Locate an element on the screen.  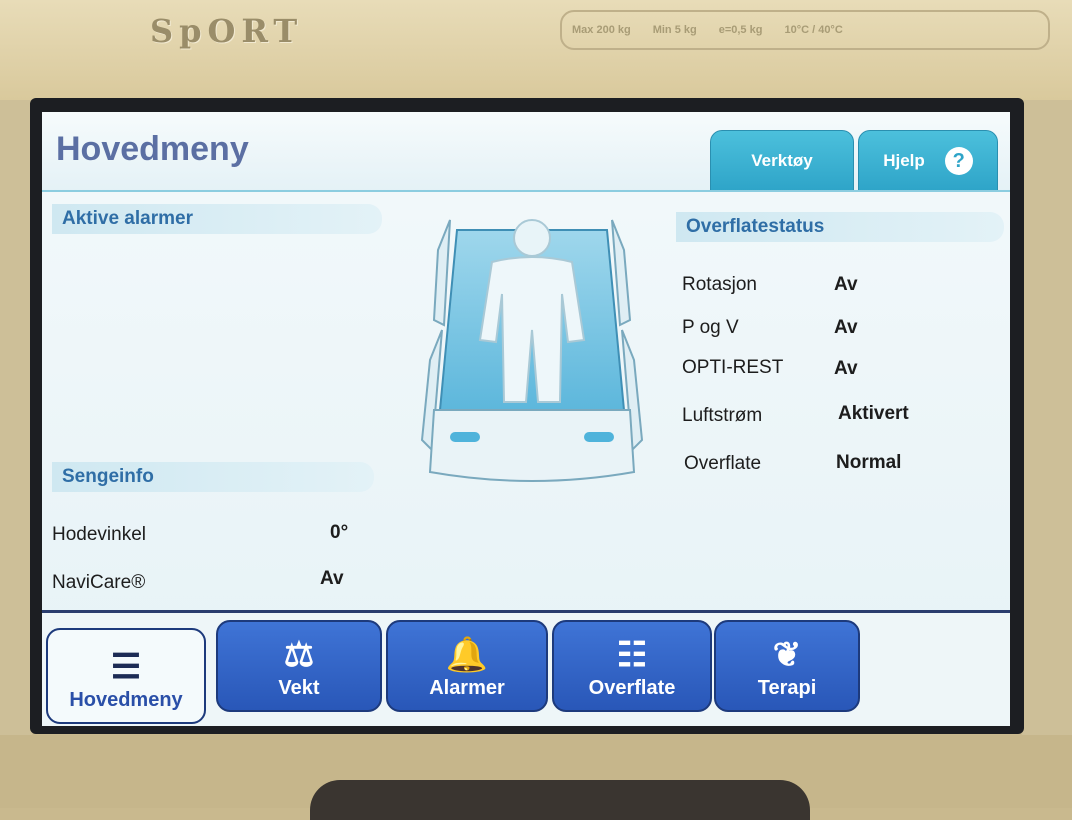
foot-light-left is located at coordinates (465, 437).